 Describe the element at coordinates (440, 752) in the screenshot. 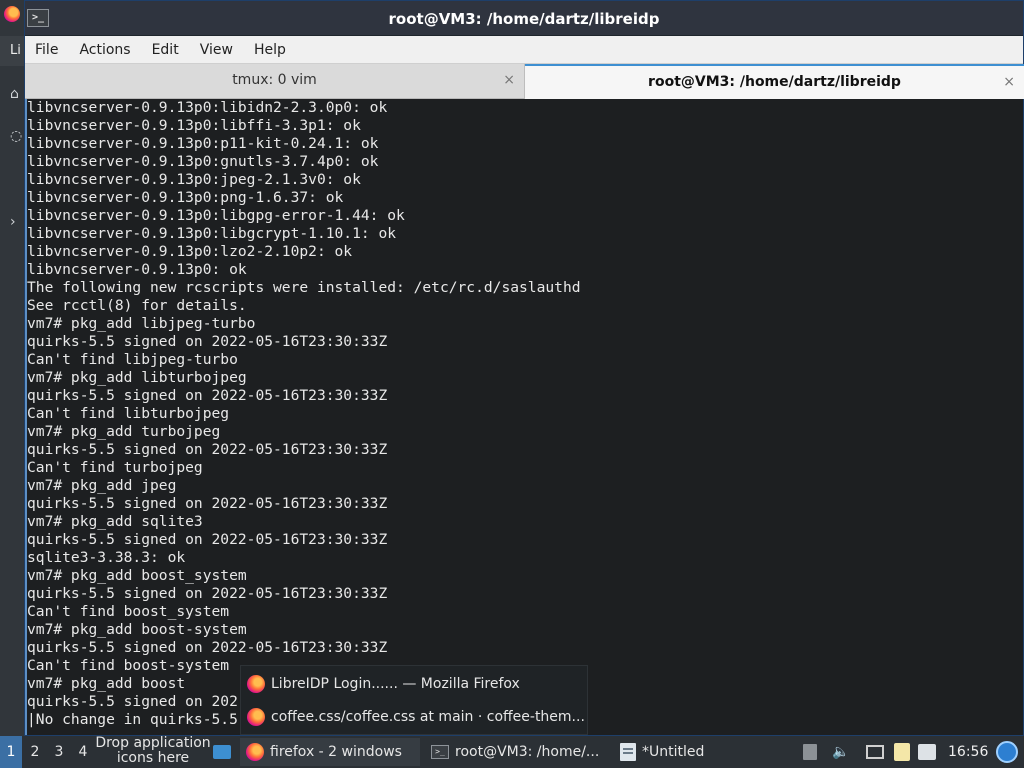

I see `terminal-icon: >_` at that location.